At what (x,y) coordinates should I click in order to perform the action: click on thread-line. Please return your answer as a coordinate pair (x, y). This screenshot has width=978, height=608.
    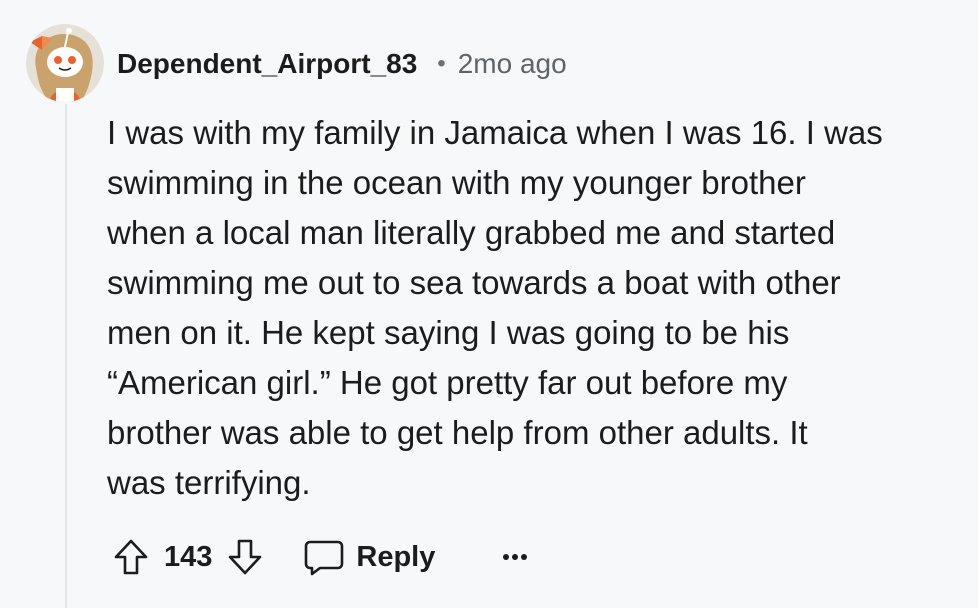
    Looking at the image, I should click on (66, 356).